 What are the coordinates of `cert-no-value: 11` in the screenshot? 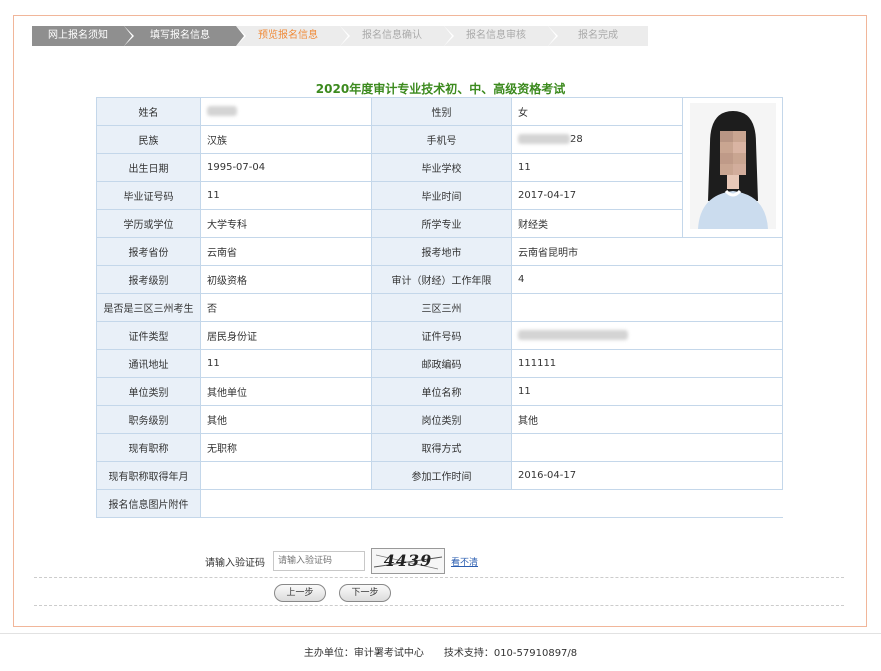 It's located at (286, 195).